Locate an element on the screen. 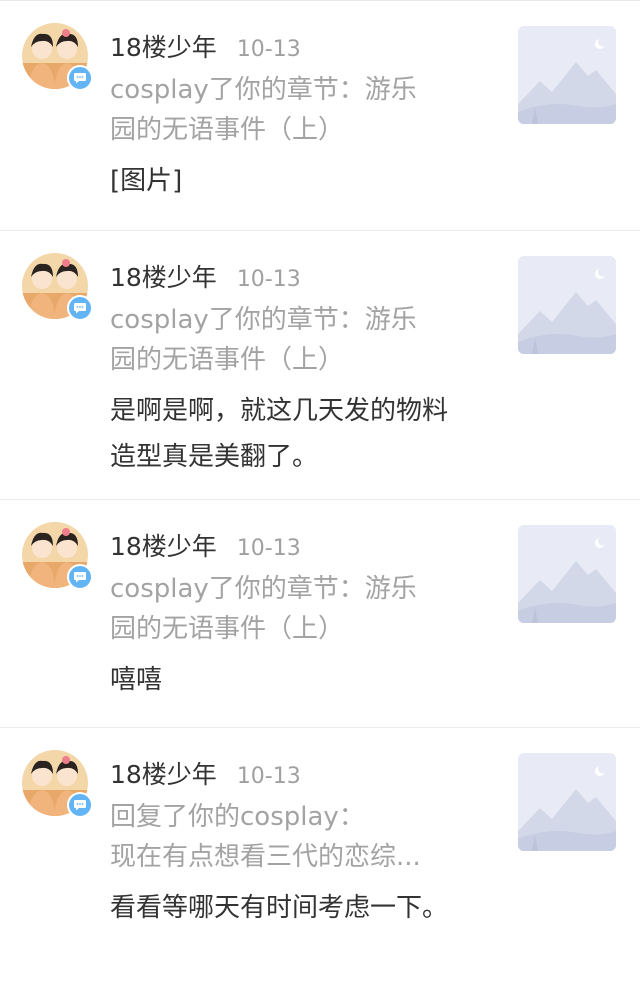  notification-content: 18楼少年 10-13 cosplay了你的章节：游乐 园的无语事件（上） 嘻嘻 is located at coordinates (295, 615).